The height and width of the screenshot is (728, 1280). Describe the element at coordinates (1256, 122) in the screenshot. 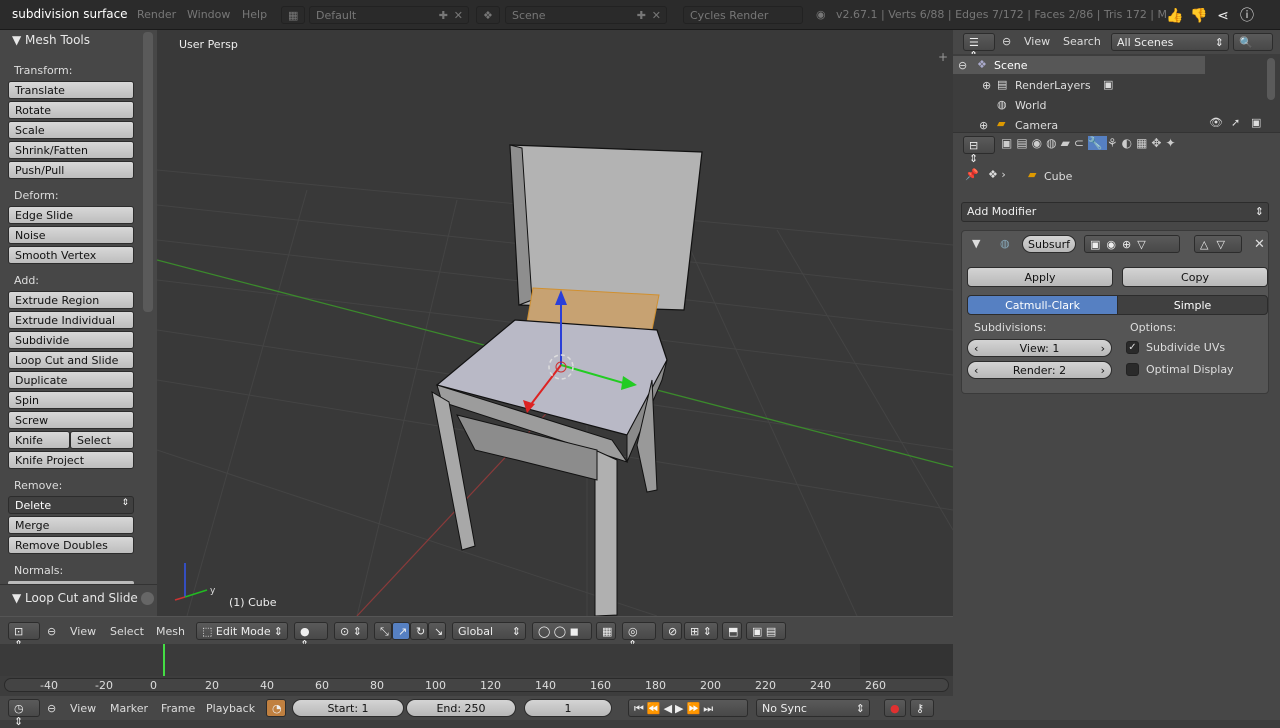

I see `renderability-camera-icon: ▣` at that location.